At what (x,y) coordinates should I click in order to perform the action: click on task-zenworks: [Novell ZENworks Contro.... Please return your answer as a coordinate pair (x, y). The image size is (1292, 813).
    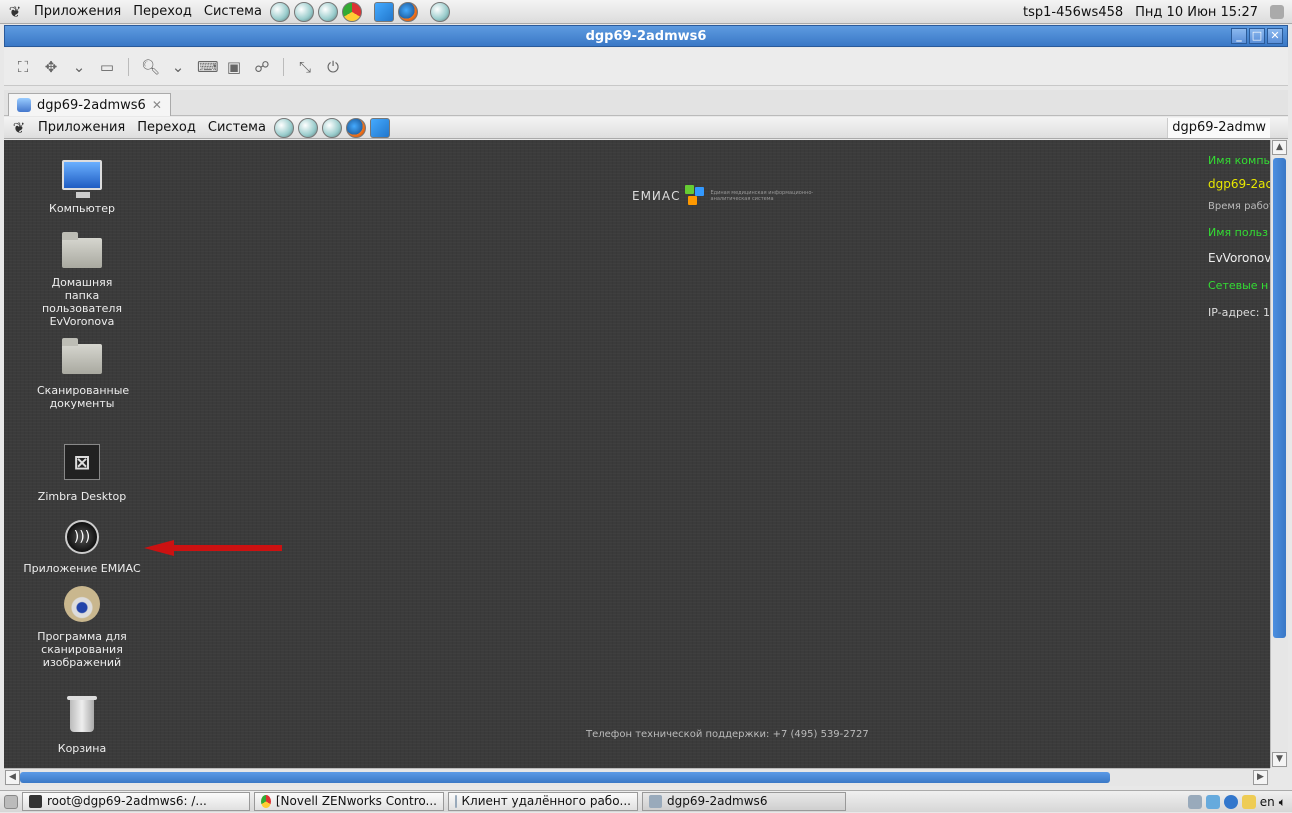
    Looking at the image, I should click on (349, 801).